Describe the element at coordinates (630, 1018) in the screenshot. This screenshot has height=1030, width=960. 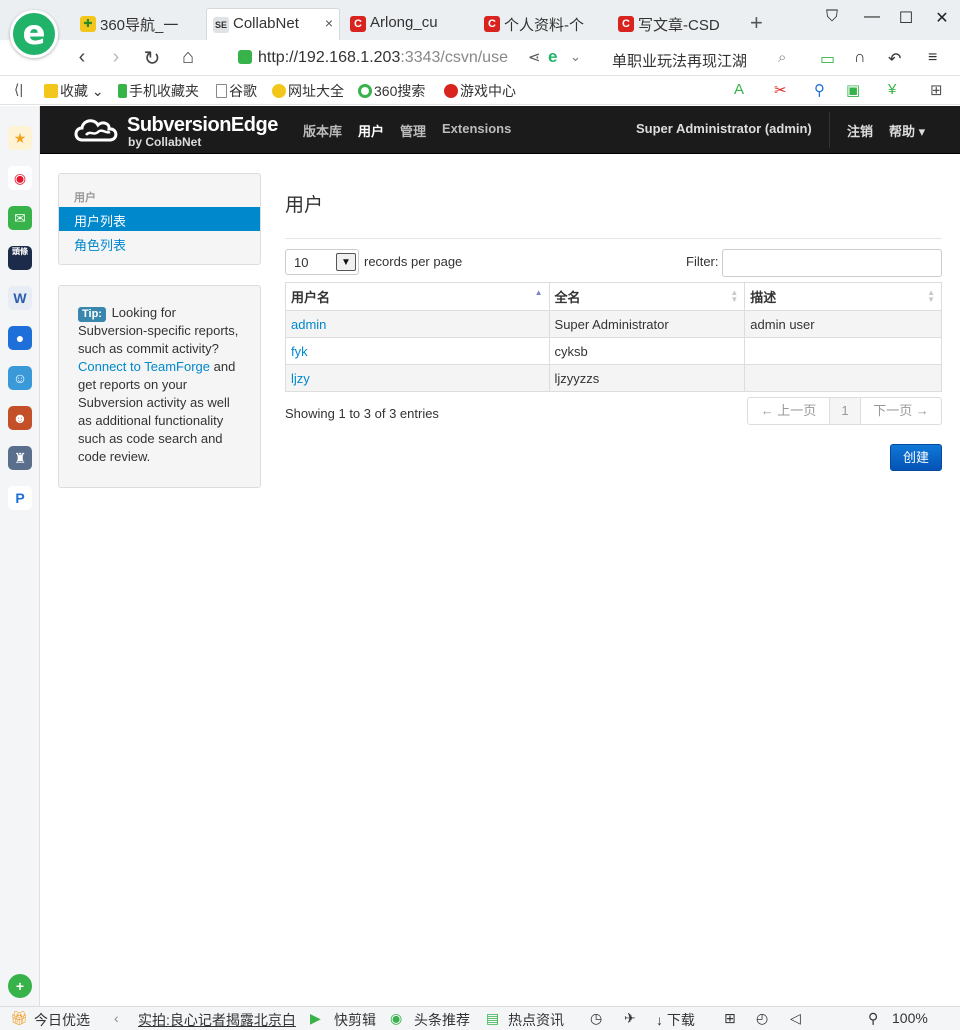
I see `pin-icon: ✈` at that location.